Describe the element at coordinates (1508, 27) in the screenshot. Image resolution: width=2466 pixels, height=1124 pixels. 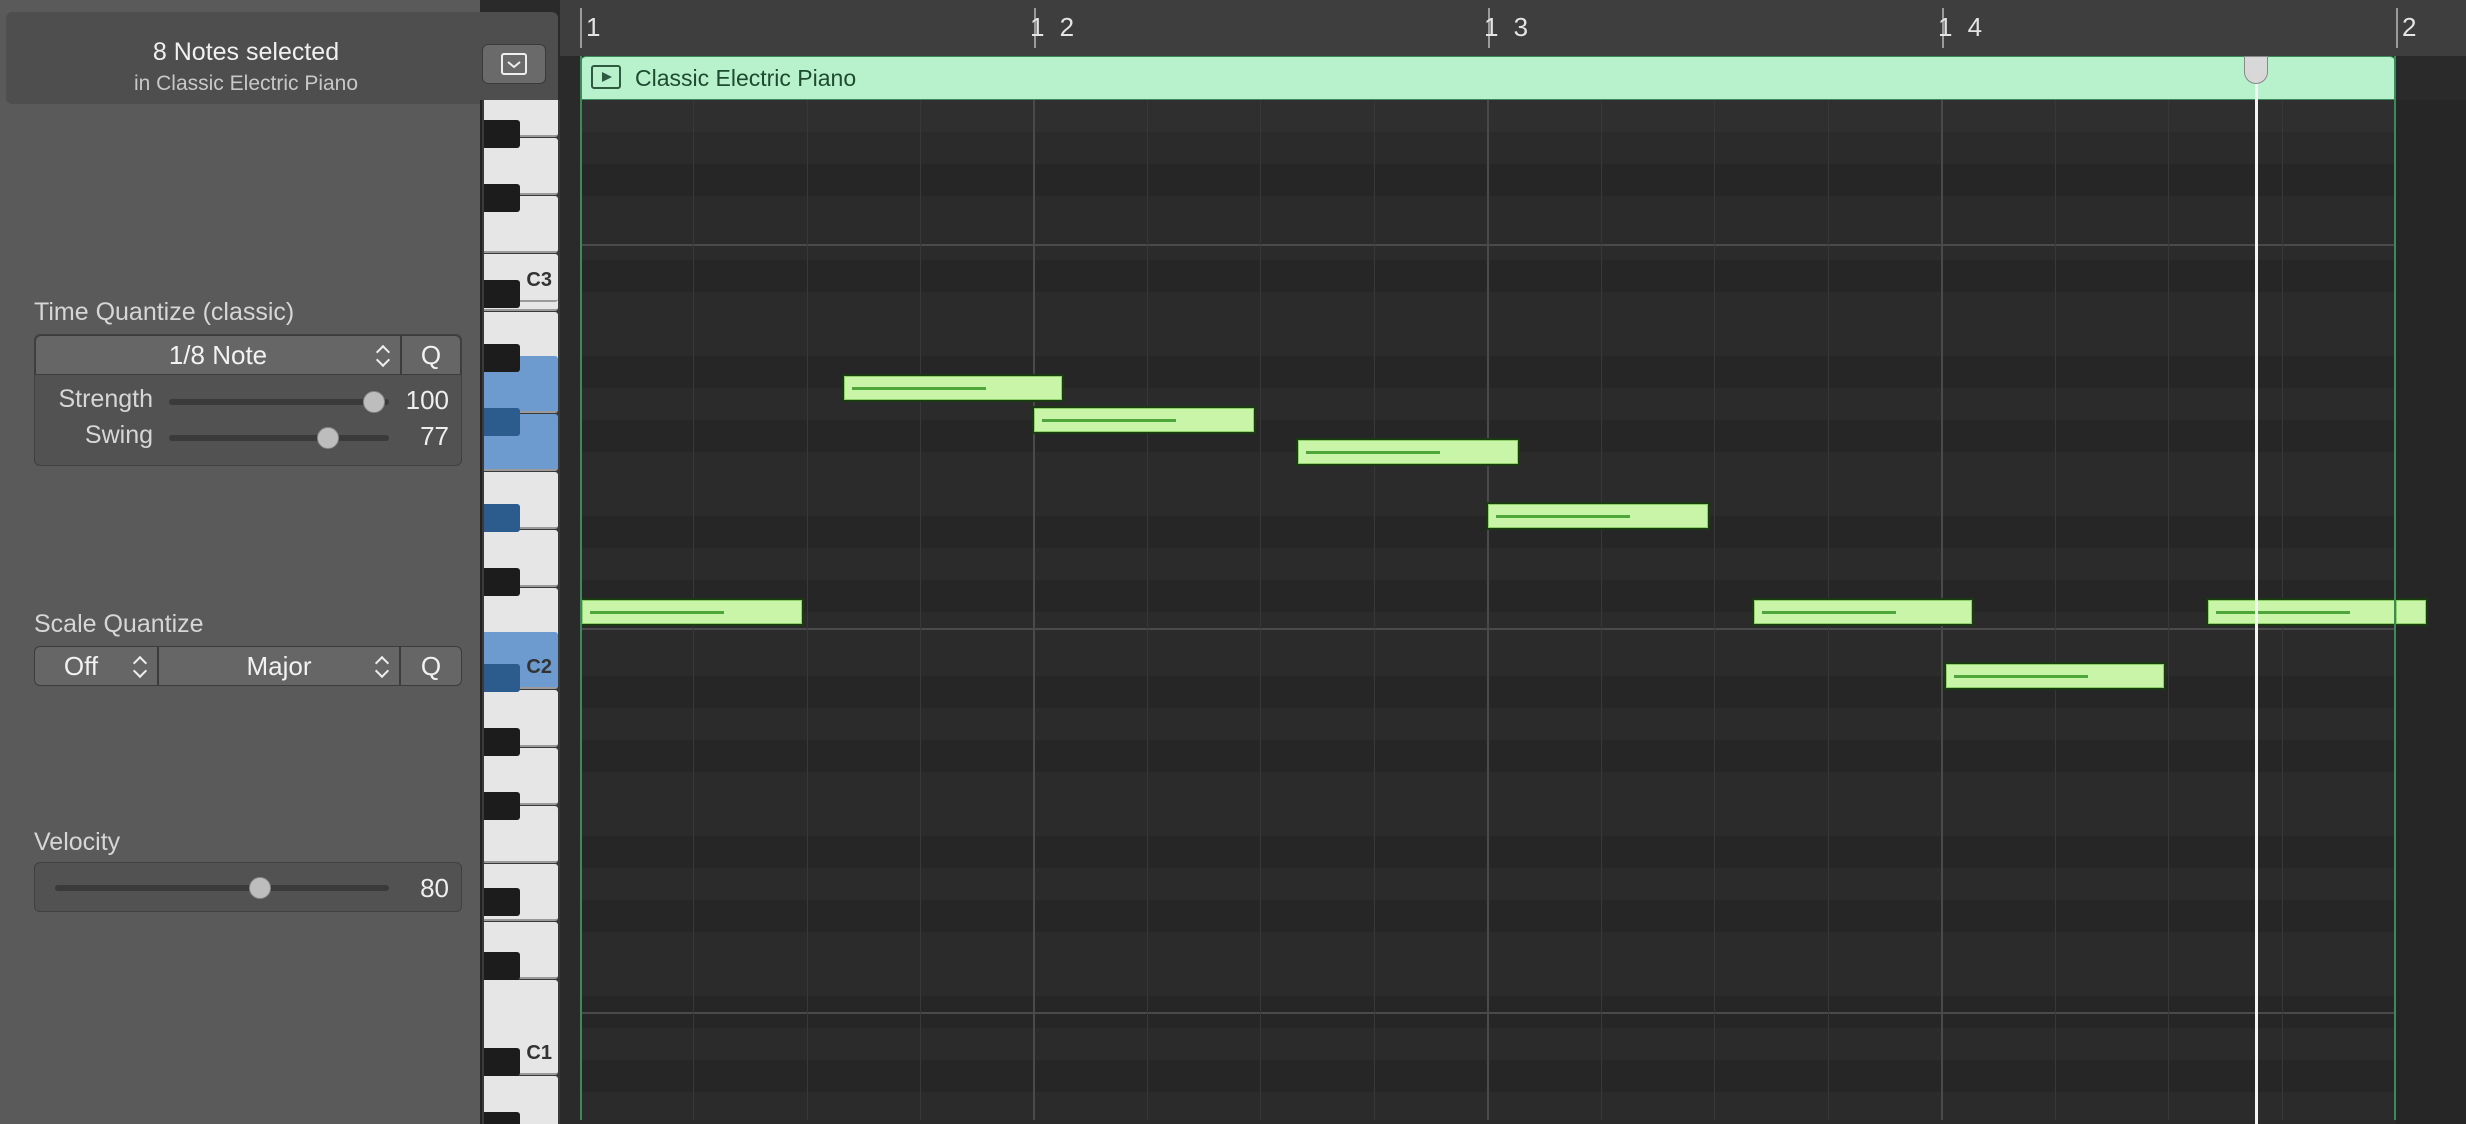
I see `bar-number: 1 3` at that location.